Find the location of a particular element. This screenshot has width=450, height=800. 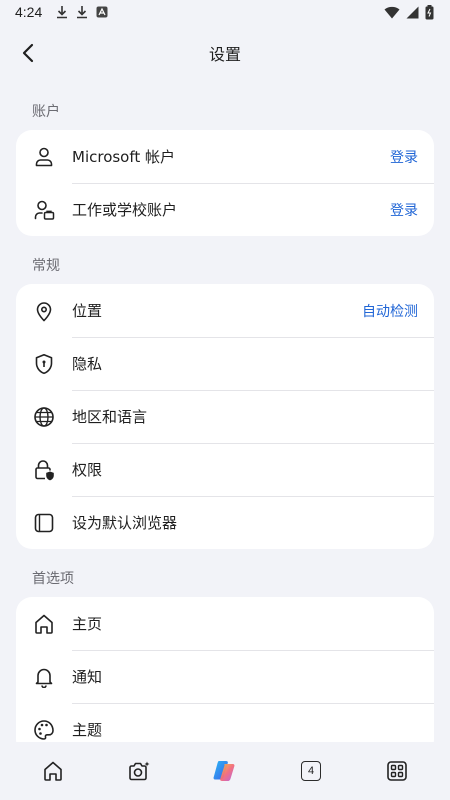

nav-home-button is located at coordinates (53, 771).